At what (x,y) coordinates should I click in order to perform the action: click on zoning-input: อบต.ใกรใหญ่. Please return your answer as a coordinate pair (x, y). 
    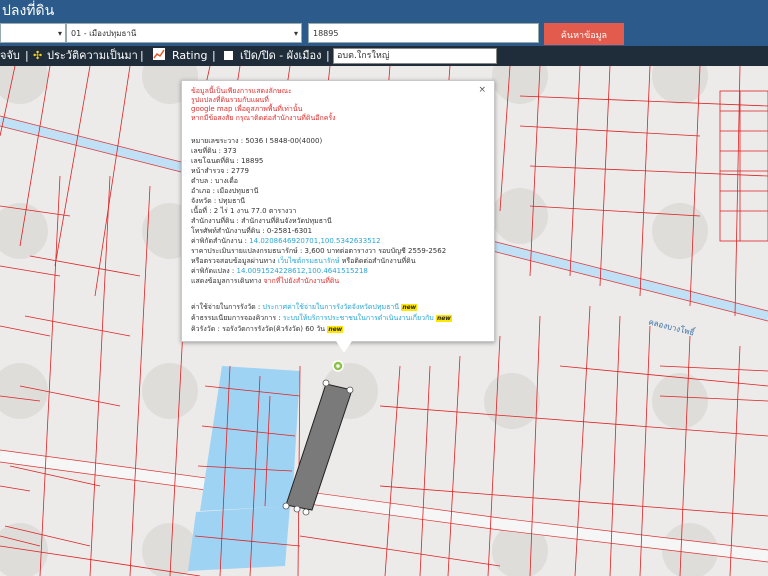
    Looking at the image, I should click on (415, 56).